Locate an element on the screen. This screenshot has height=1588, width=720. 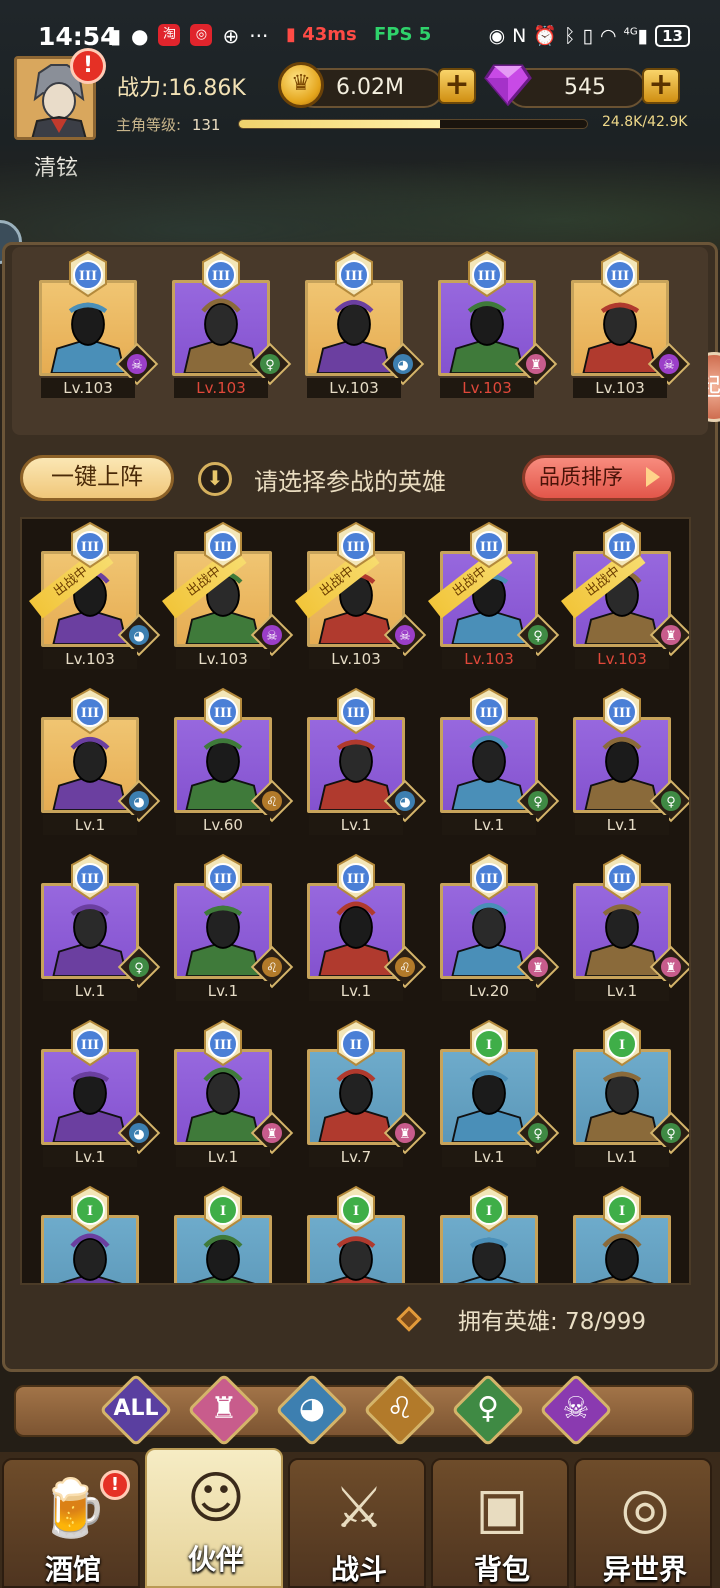
hero-card: III ♀ Lv.103 is located at coordinates (229, 329).